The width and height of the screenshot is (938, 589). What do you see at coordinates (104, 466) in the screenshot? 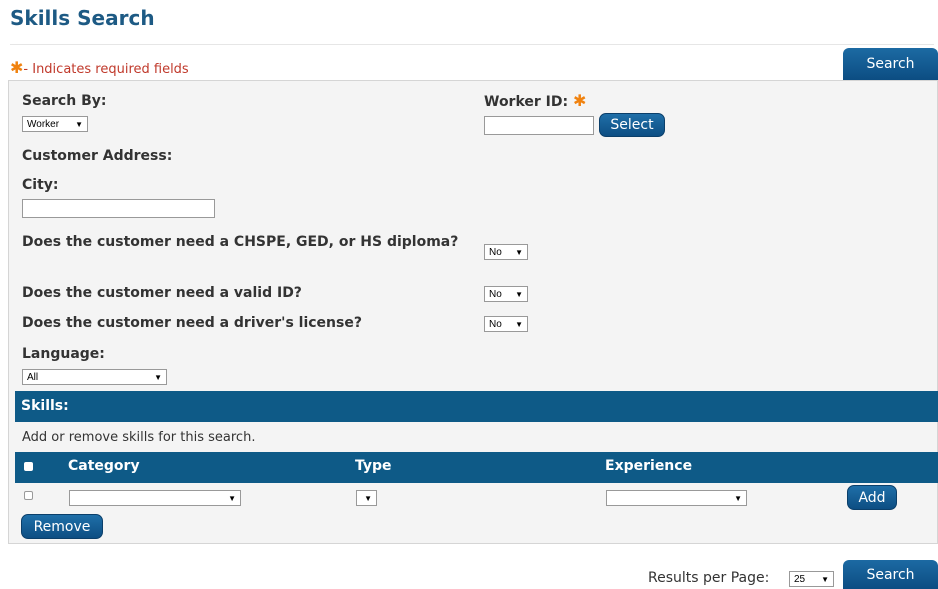
I see `column-header-category: Category` at bounding box center [104, 466].